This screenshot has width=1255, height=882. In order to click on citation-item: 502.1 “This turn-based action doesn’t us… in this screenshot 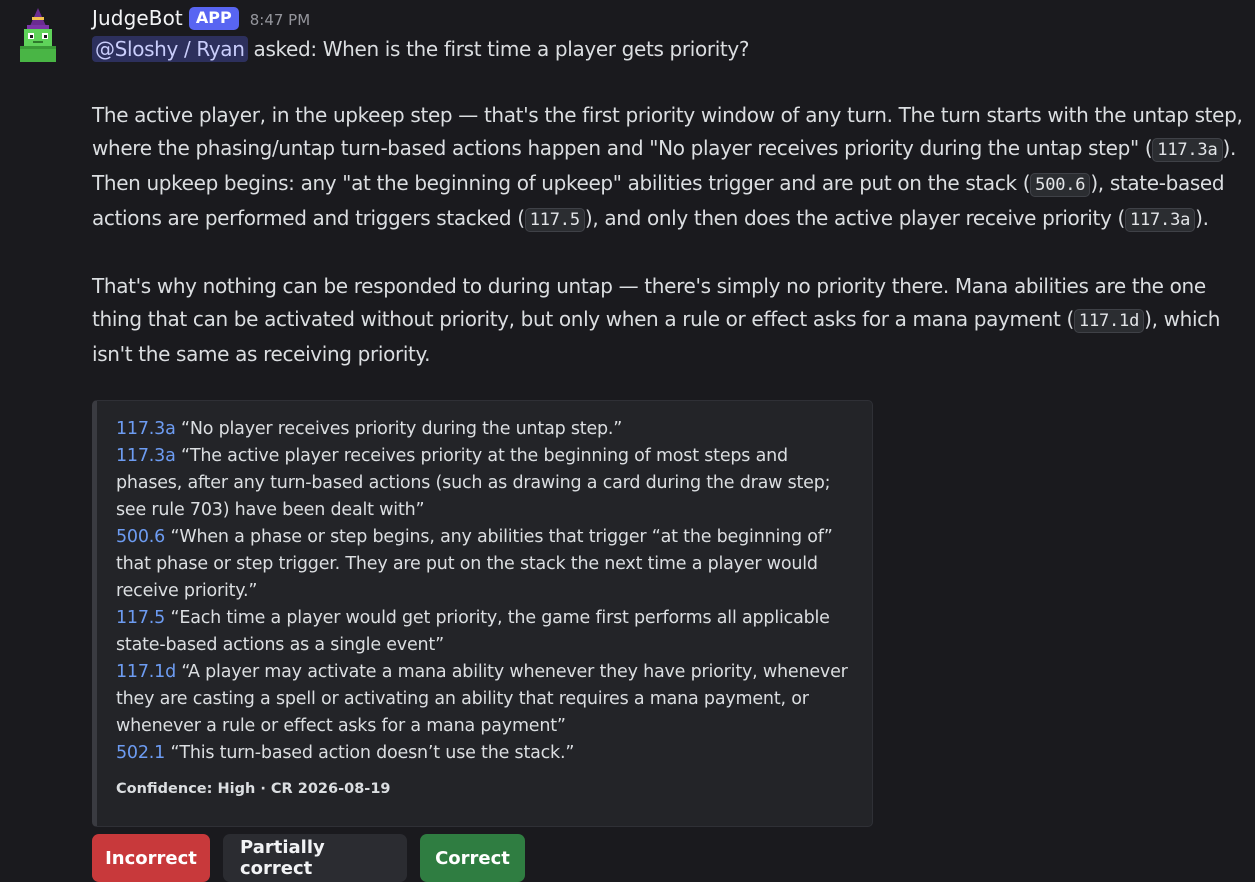, I will do `click(483, 753)`.